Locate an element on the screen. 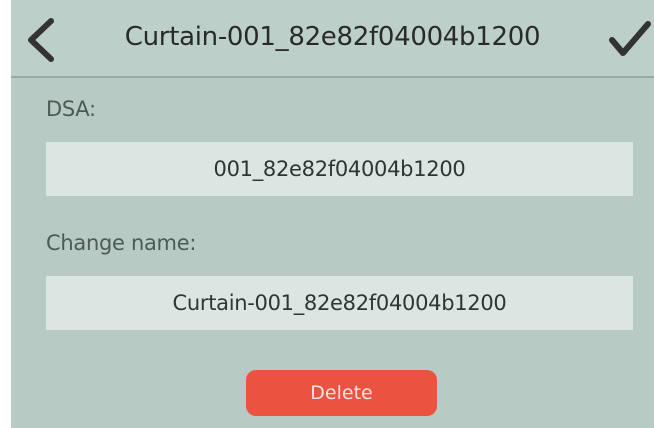 This screenshot has width=654, height=428. change-name-label: Change name: is located at coordinates (121, 243).